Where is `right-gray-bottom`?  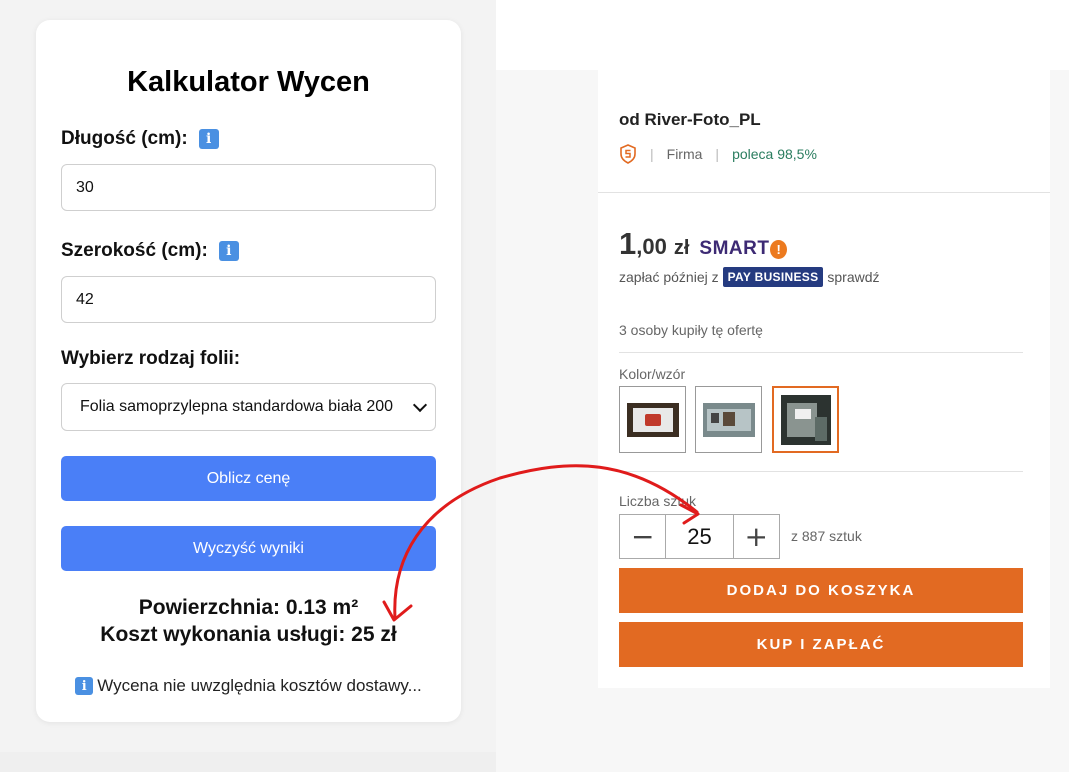 right-gray-bottom is located at coordinates (782, 730).